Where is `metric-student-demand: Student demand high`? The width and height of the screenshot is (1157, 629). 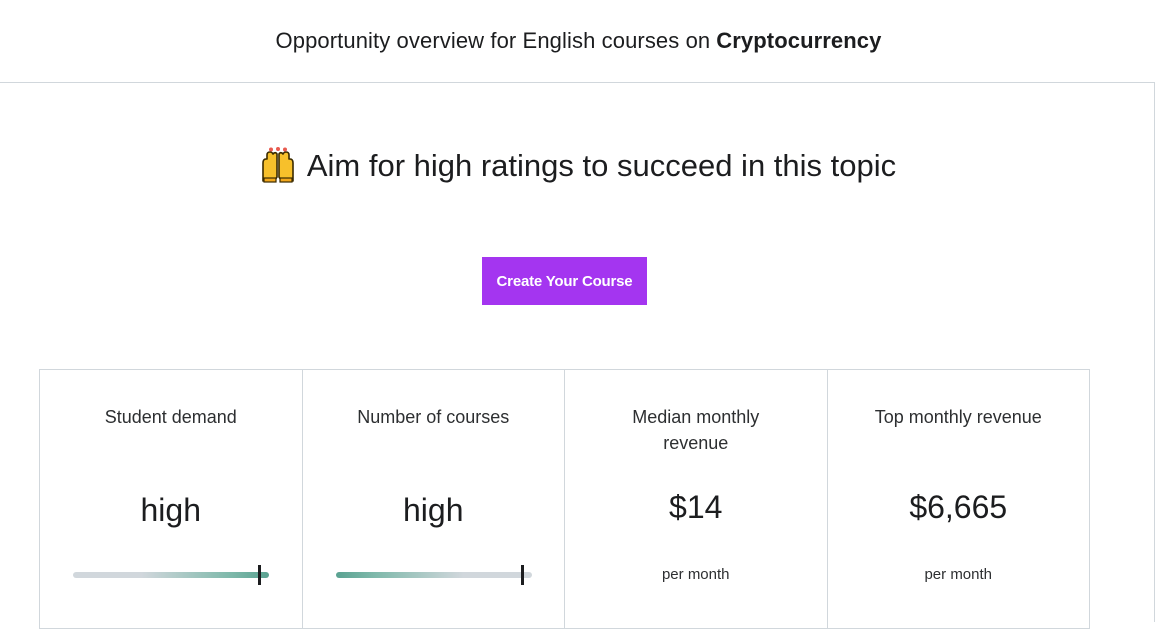 metric-student-demand: Student demand high is located at coordinates (171, 499).